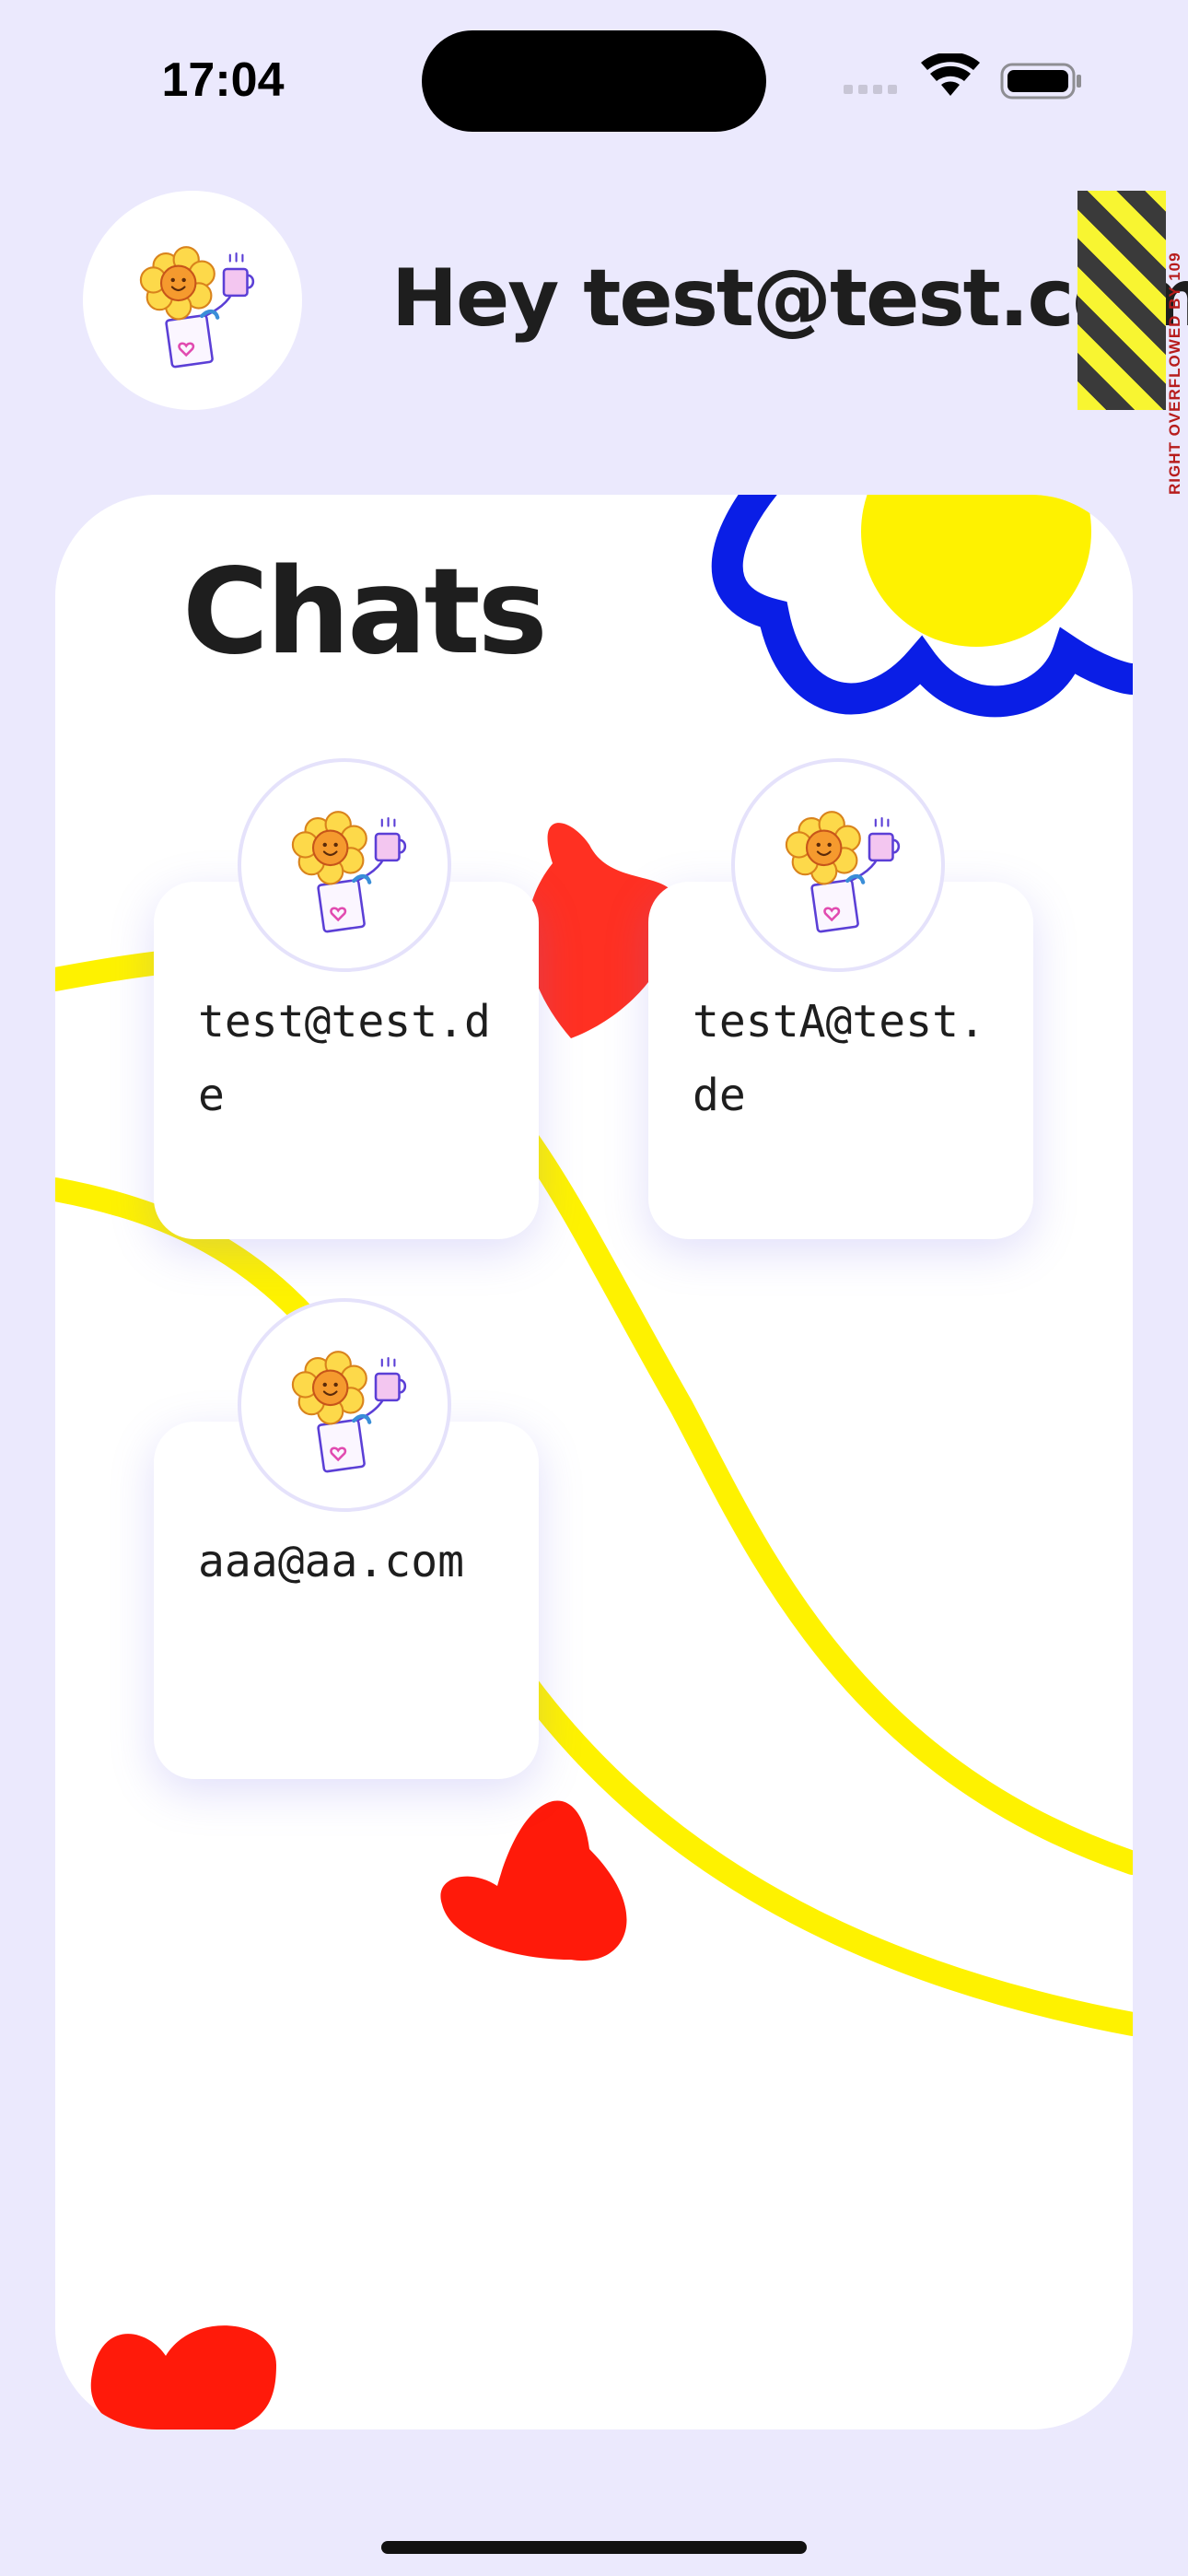  Describe the element at coordinates (594, 2547) in the screenshot. I see `home-indicator` at that location.